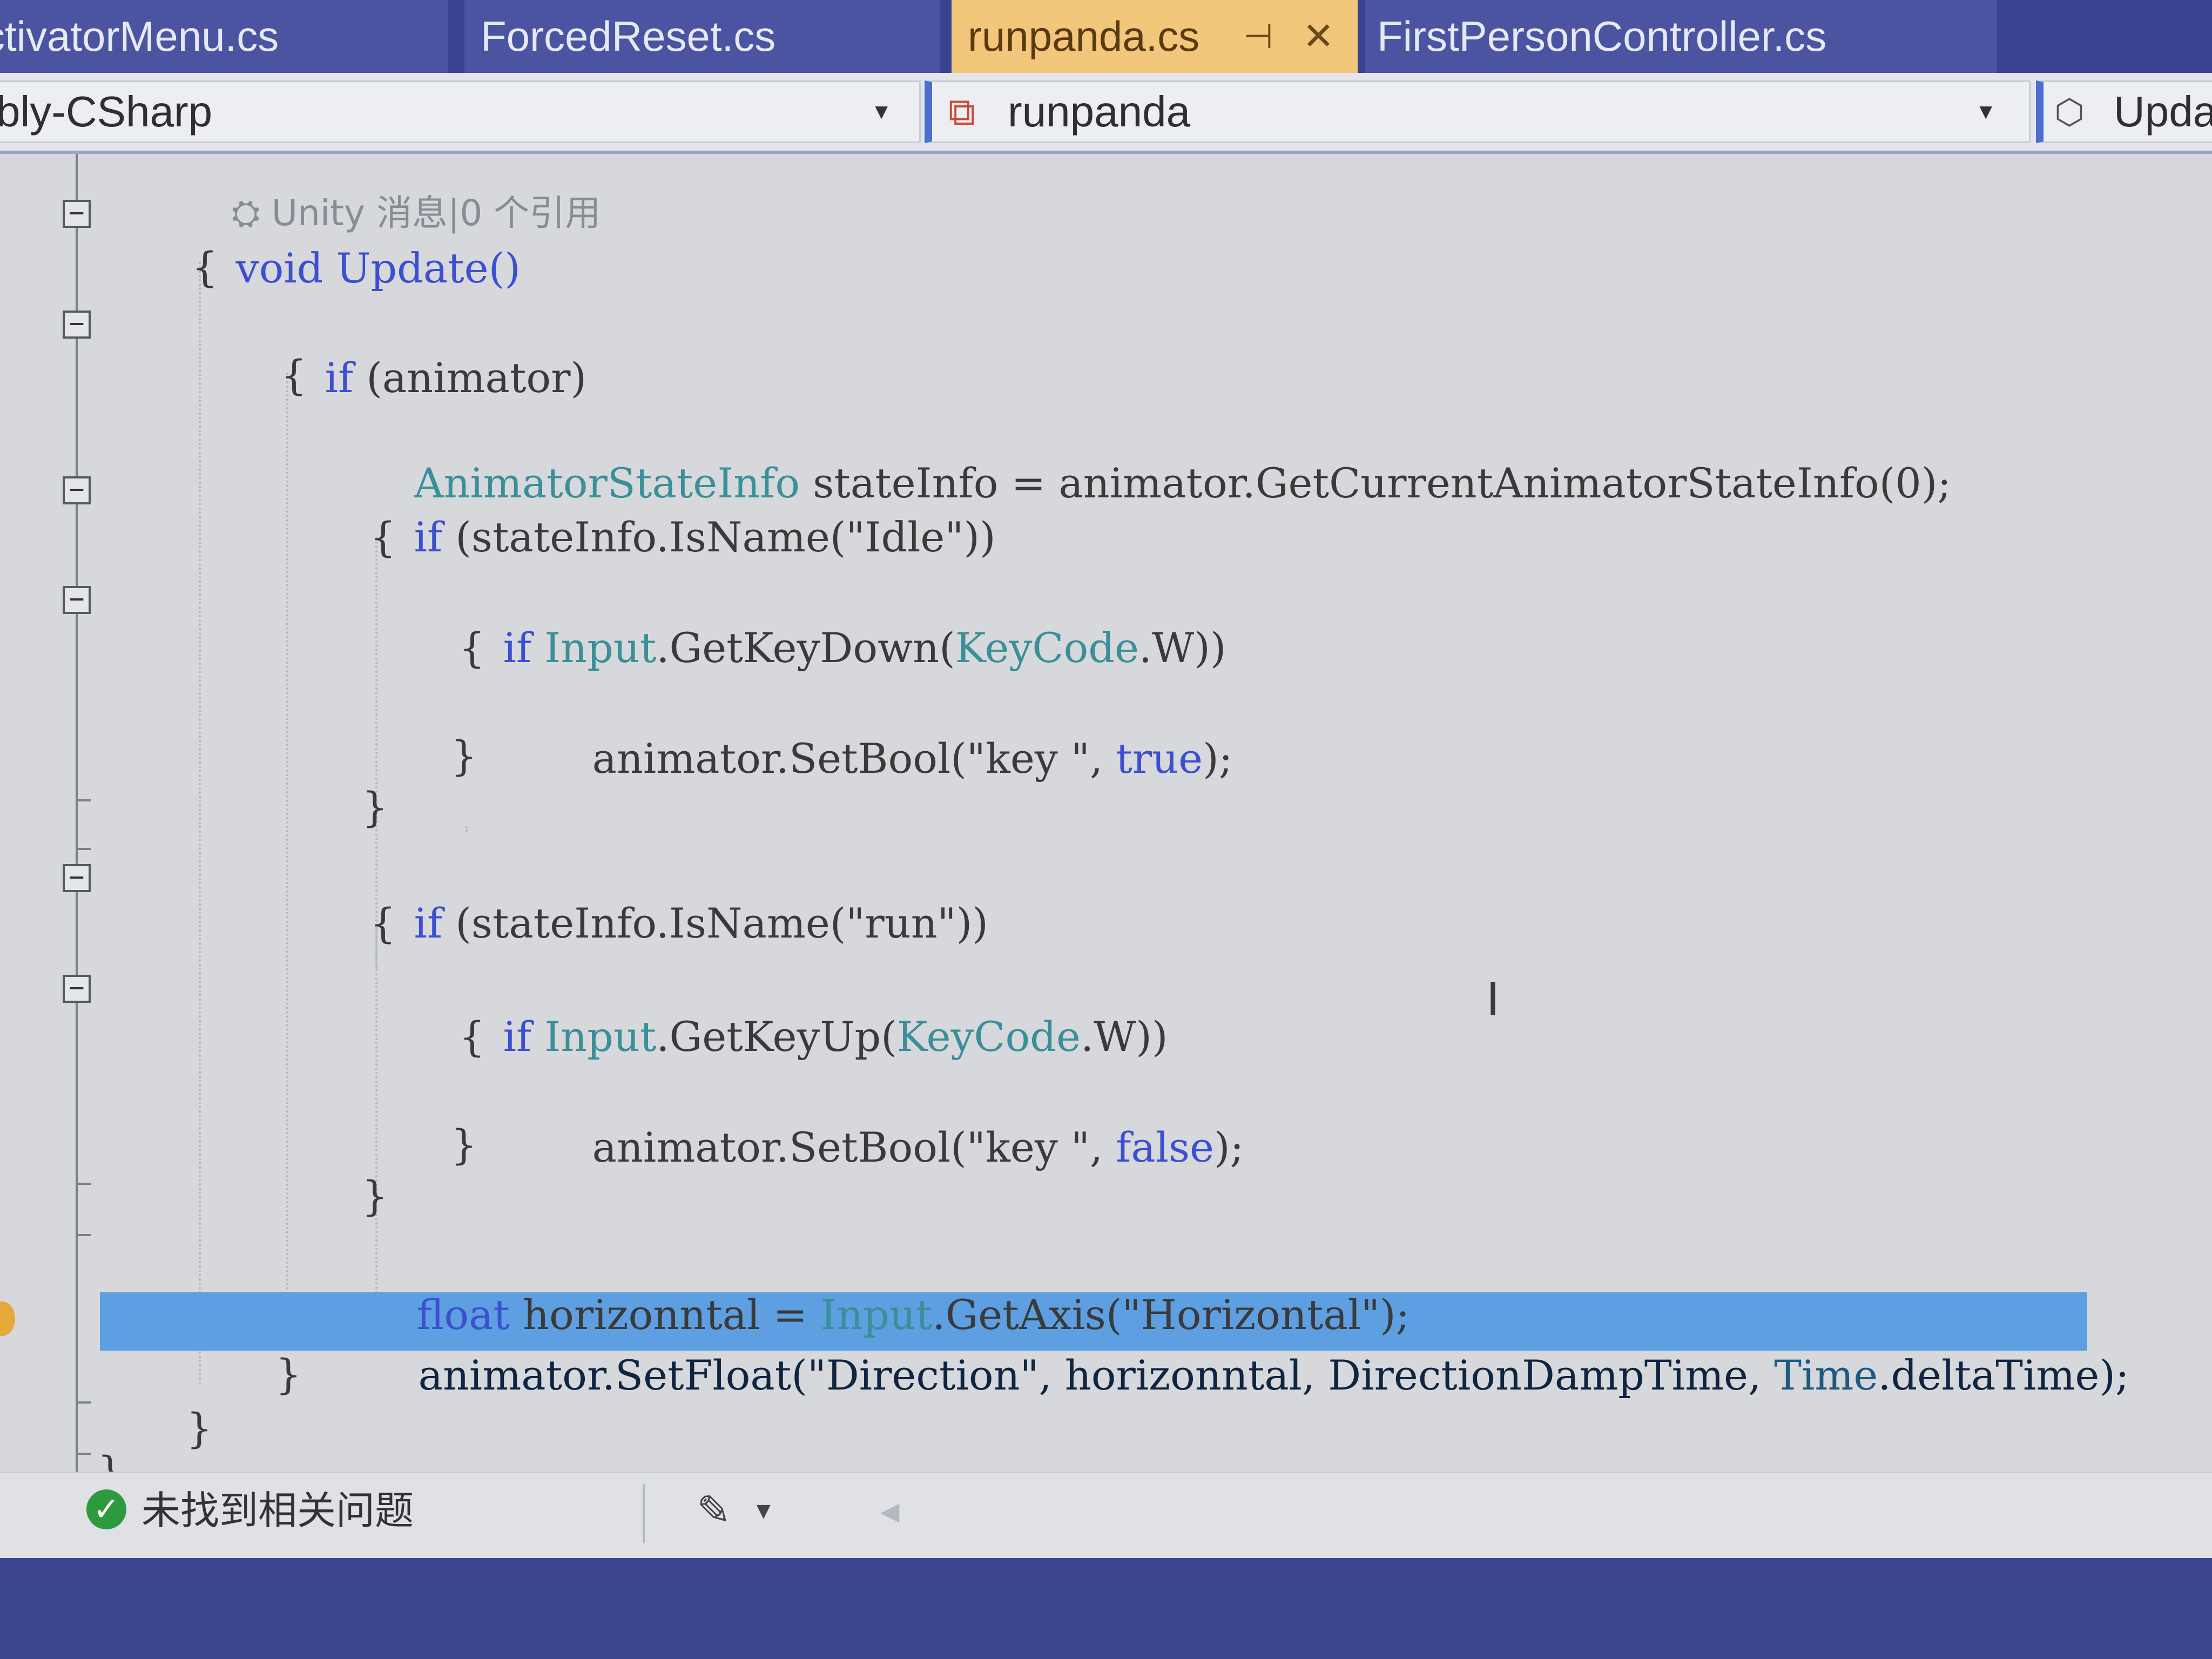 This screenshot has width=2212, height=1659. I want to click on code-line-15: if Input.GetKeyUp(KeyCode.W)), so click(809, 1008).